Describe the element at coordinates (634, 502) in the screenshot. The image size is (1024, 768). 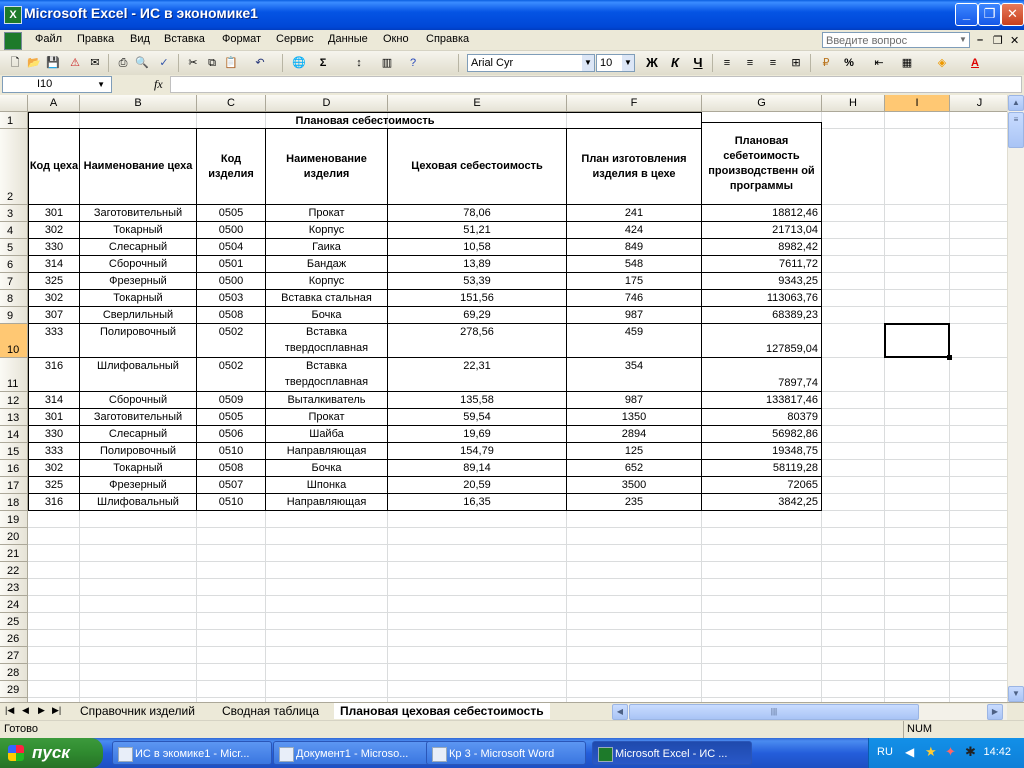
I see `data-cell: 235` at that location.